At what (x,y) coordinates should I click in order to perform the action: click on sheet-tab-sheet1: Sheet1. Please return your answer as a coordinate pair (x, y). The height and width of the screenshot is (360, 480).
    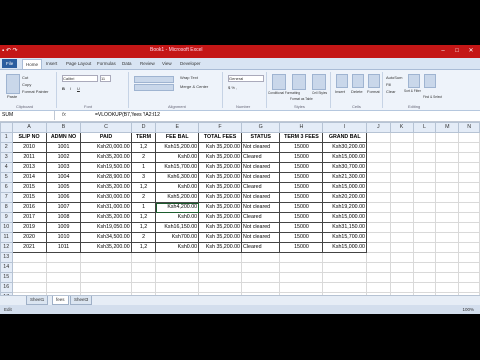
    Looking at the image, I should click on (37, 300).